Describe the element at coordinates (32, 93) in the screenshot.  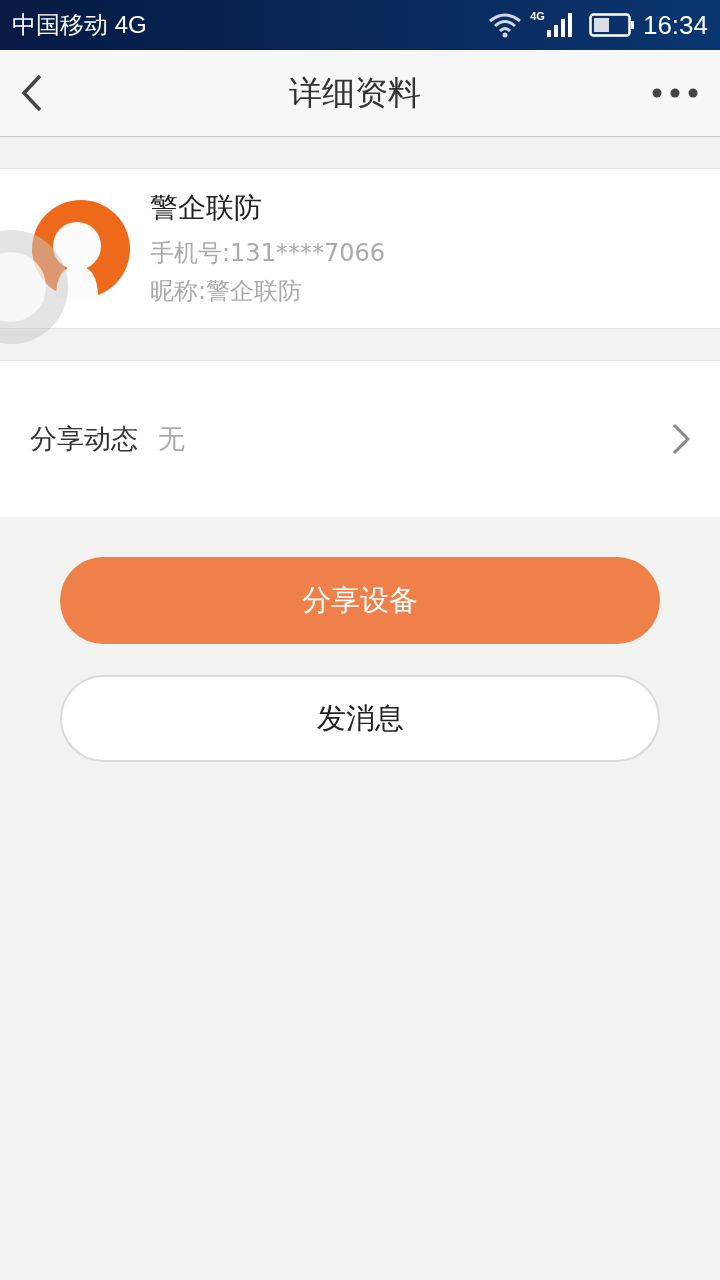
I see `back-icon` at that location.